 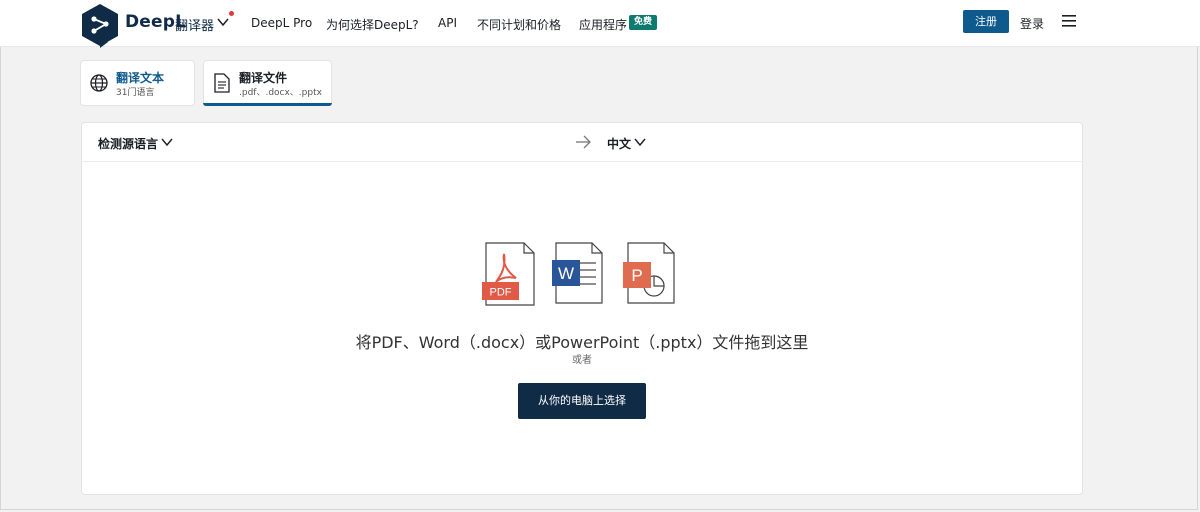 What do you see at coordinates (128, 143) in the screenshot?
I see `source-language-select: 检测源语言` at bounding box center [128, 143].